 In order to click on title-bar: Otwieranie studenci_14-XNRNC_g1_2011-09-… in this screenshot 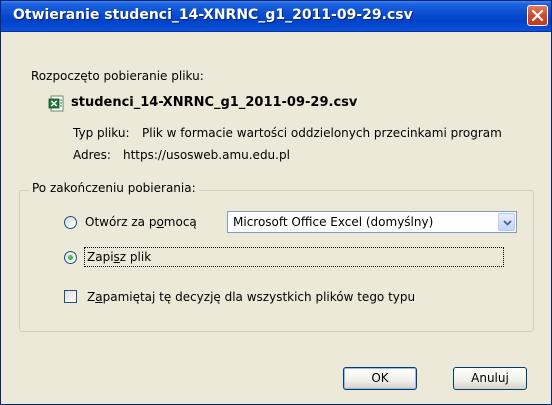, I will do `click(276, 16)`.